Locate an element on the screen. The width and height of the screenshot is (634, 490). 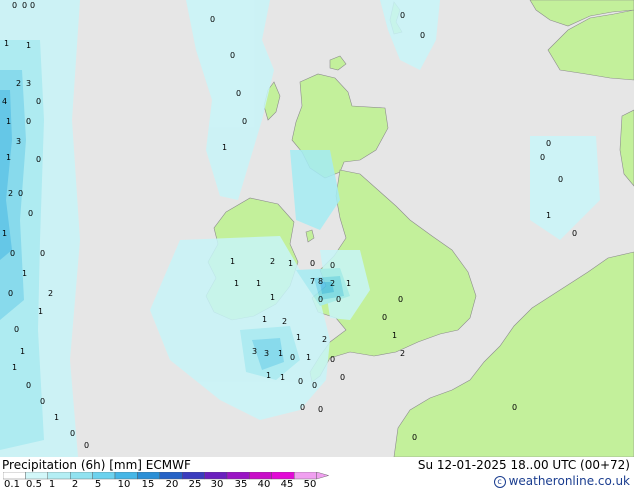
legend-tick-label: 50 is located at coordinates (310, 484).